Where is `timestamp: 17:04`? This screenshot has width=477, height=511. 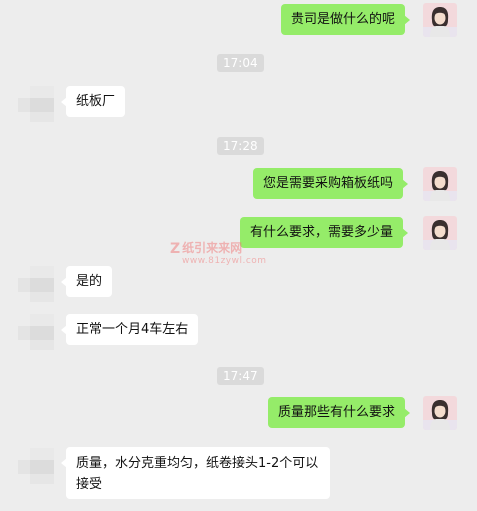 timestamp: 17:04 is located at coordinates (240, 63).